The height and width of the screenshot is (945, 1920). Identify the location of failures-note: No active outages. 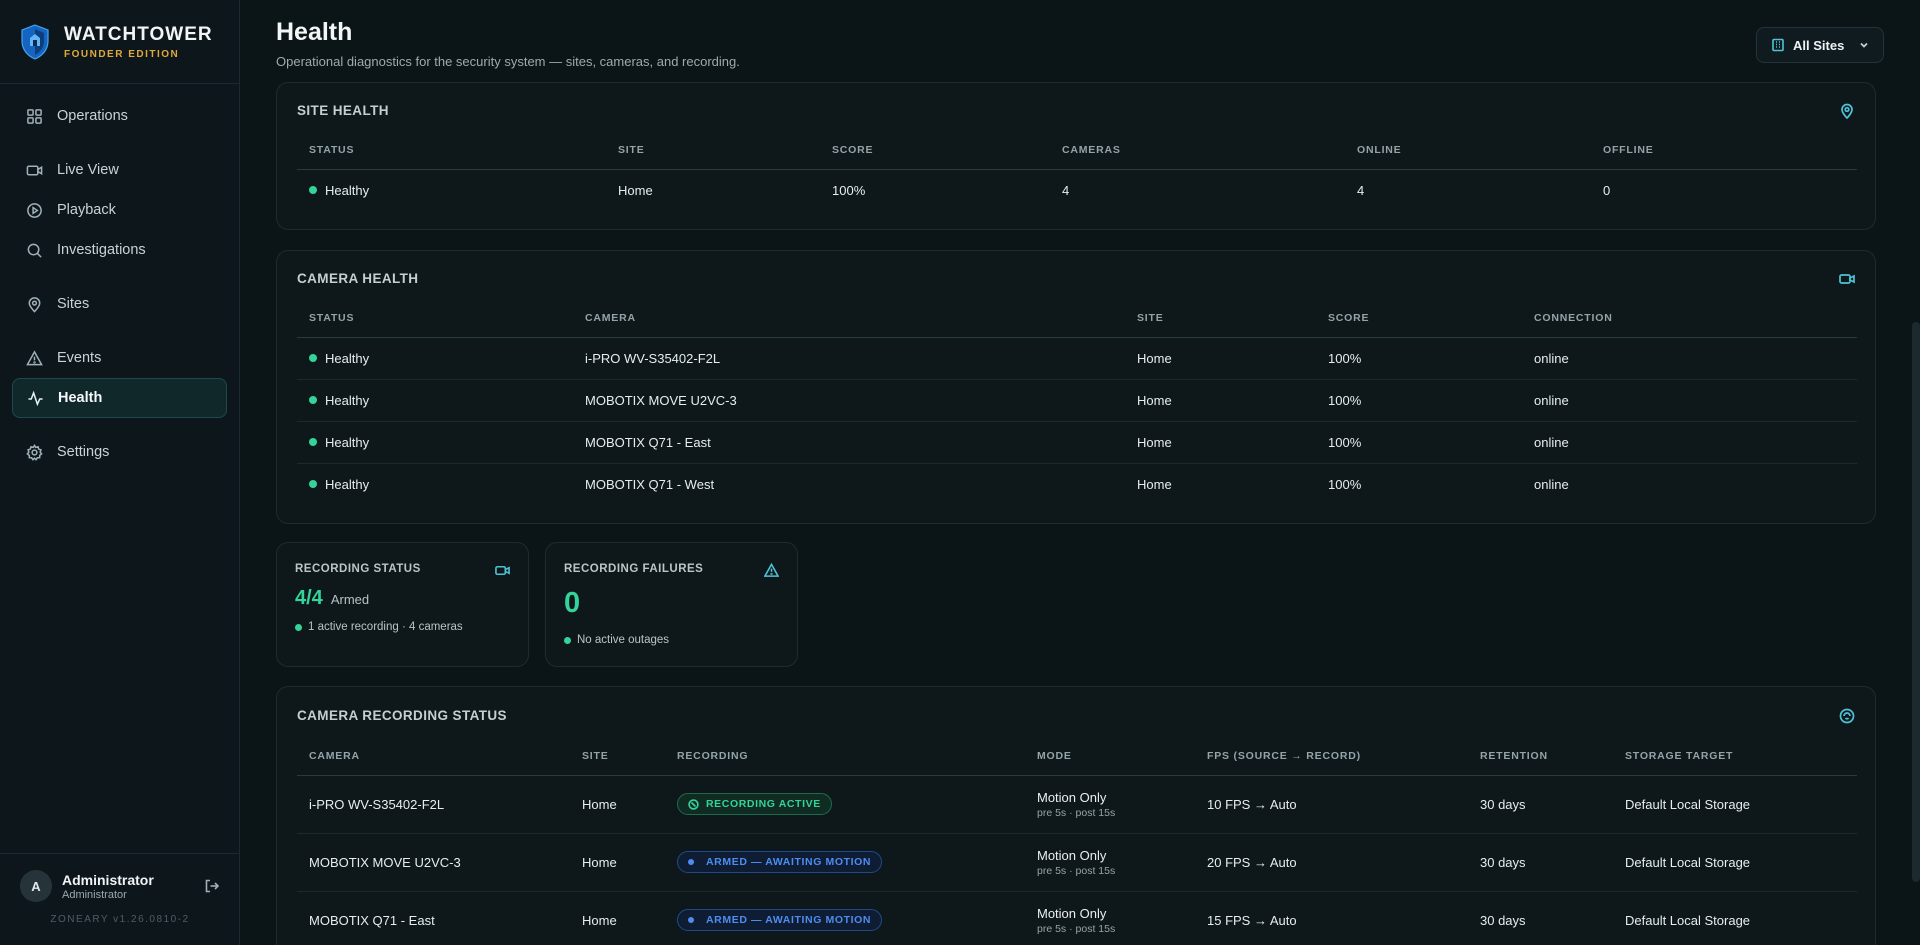
(616, 640).